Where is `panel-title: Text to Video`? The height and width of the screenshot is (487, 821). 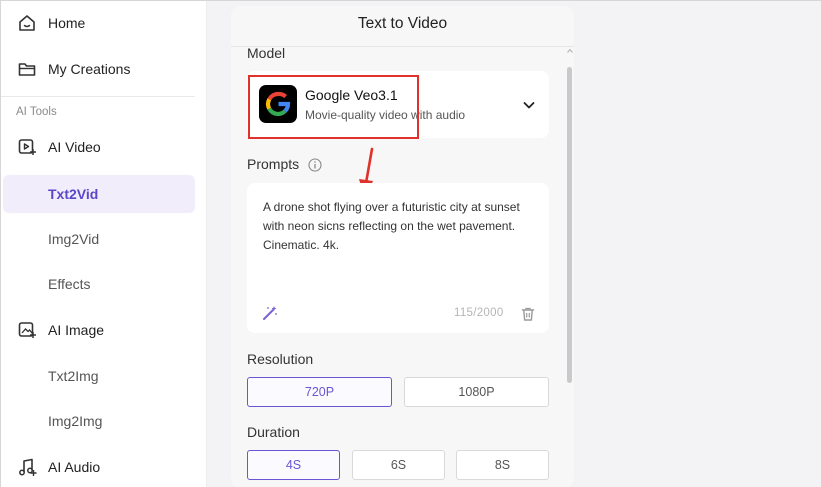
panel-title: Text to Video is located at coordinates (402, 23).